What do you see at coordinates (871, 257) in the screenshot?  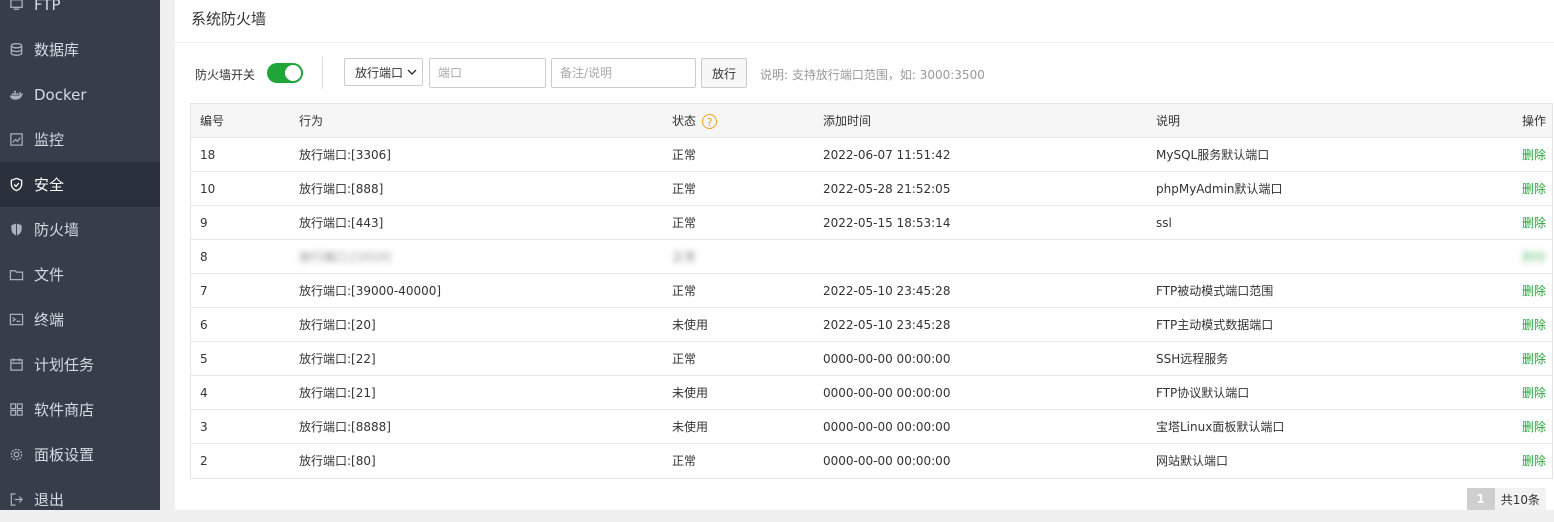 I see `table-row: 8 放行端口:[1010] 正常 删除` at bounding box center [871, 257].